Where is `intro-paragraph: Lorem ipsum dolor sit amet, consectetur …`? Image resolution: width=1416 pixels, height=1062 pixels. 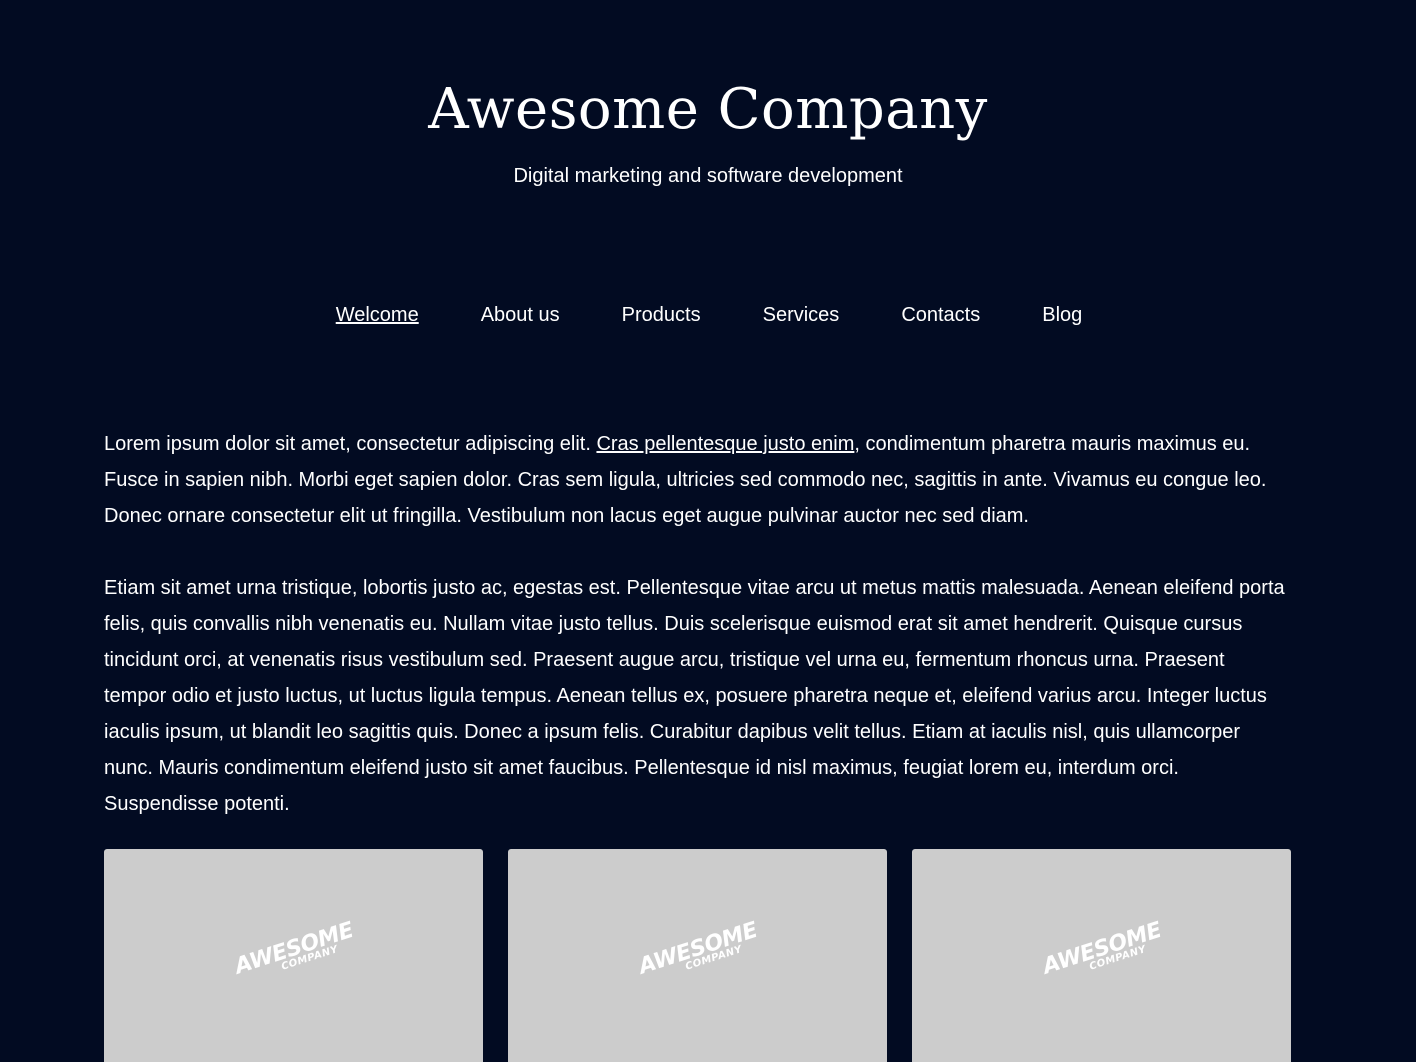
intro-paragraph: Lorem ipsum dolor sit amet, consectetur … is located at coordinates (698, 480).